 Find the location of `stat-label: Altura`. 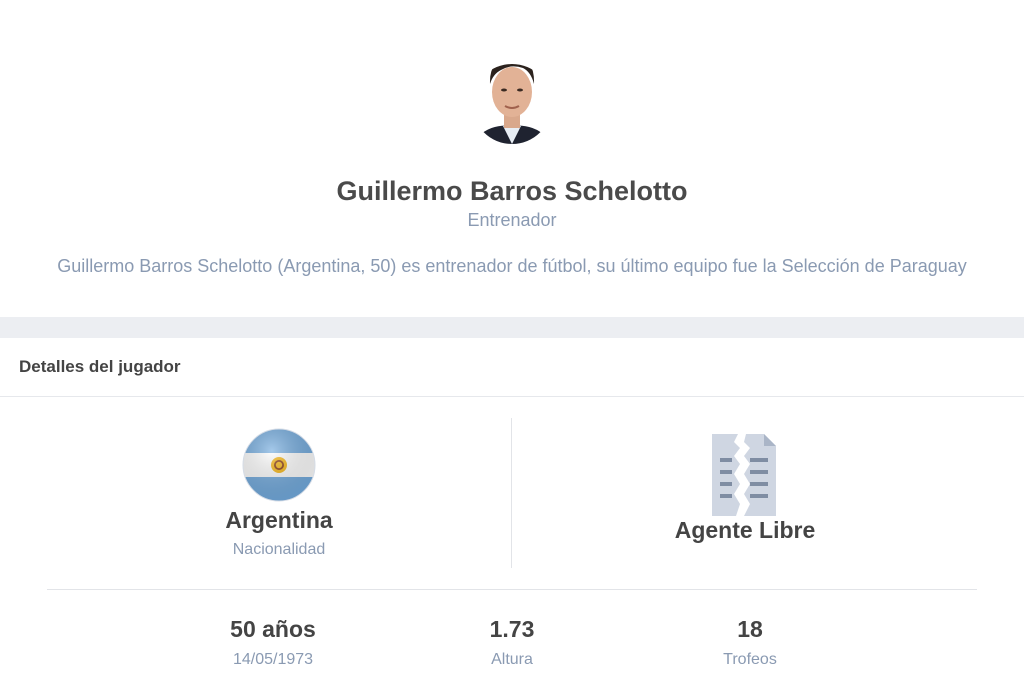

stat-label: Altura is located at coordinates (512, 659).